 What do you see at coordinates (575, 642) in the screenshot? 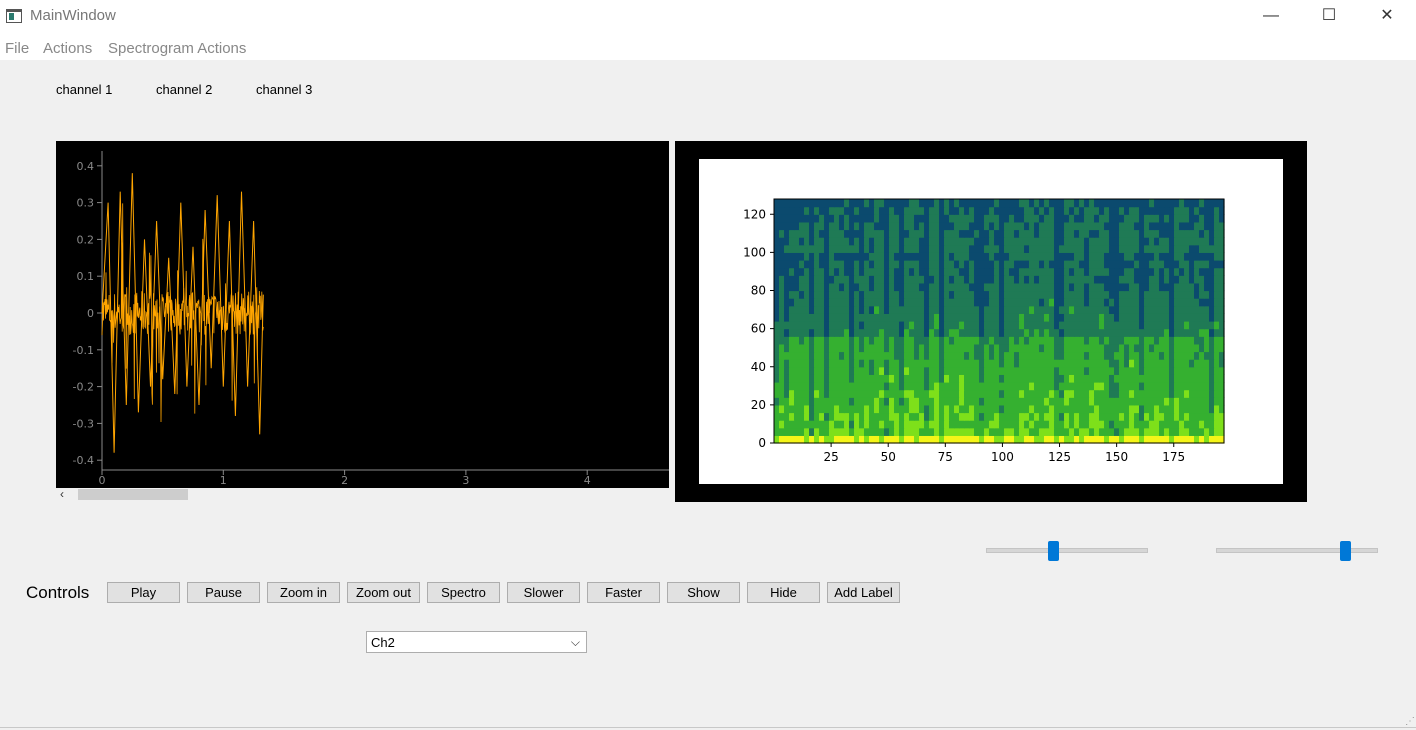
I see `chevron-down-icon: ⌵` at bounding box center [575, 642].